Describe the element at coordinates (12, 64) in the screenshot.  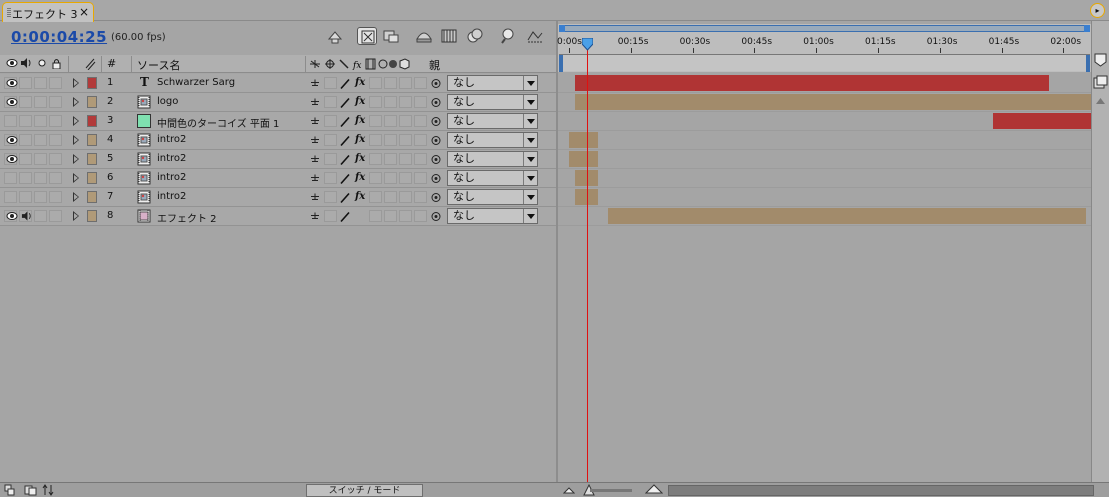
I see `eye-column-icon` at that location.